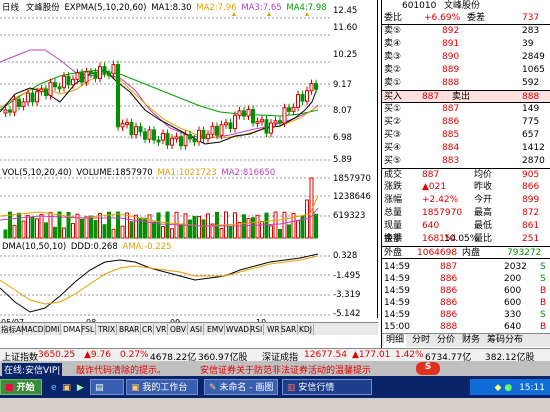 Image resolution: width=550 pixels, height=412 pixels. I want to click on tick-row: 15:00 888 640 B, so click(466, 327).